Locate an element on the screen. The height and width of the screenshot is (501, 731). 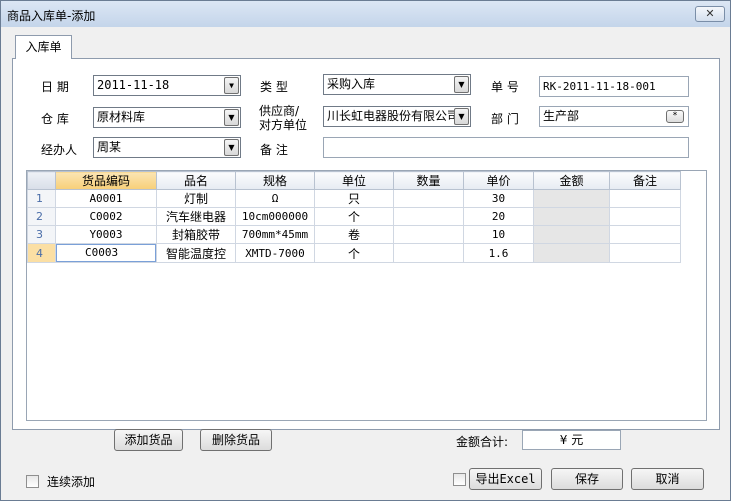
type-label: 类 型 is located at coordinates (274, 87).